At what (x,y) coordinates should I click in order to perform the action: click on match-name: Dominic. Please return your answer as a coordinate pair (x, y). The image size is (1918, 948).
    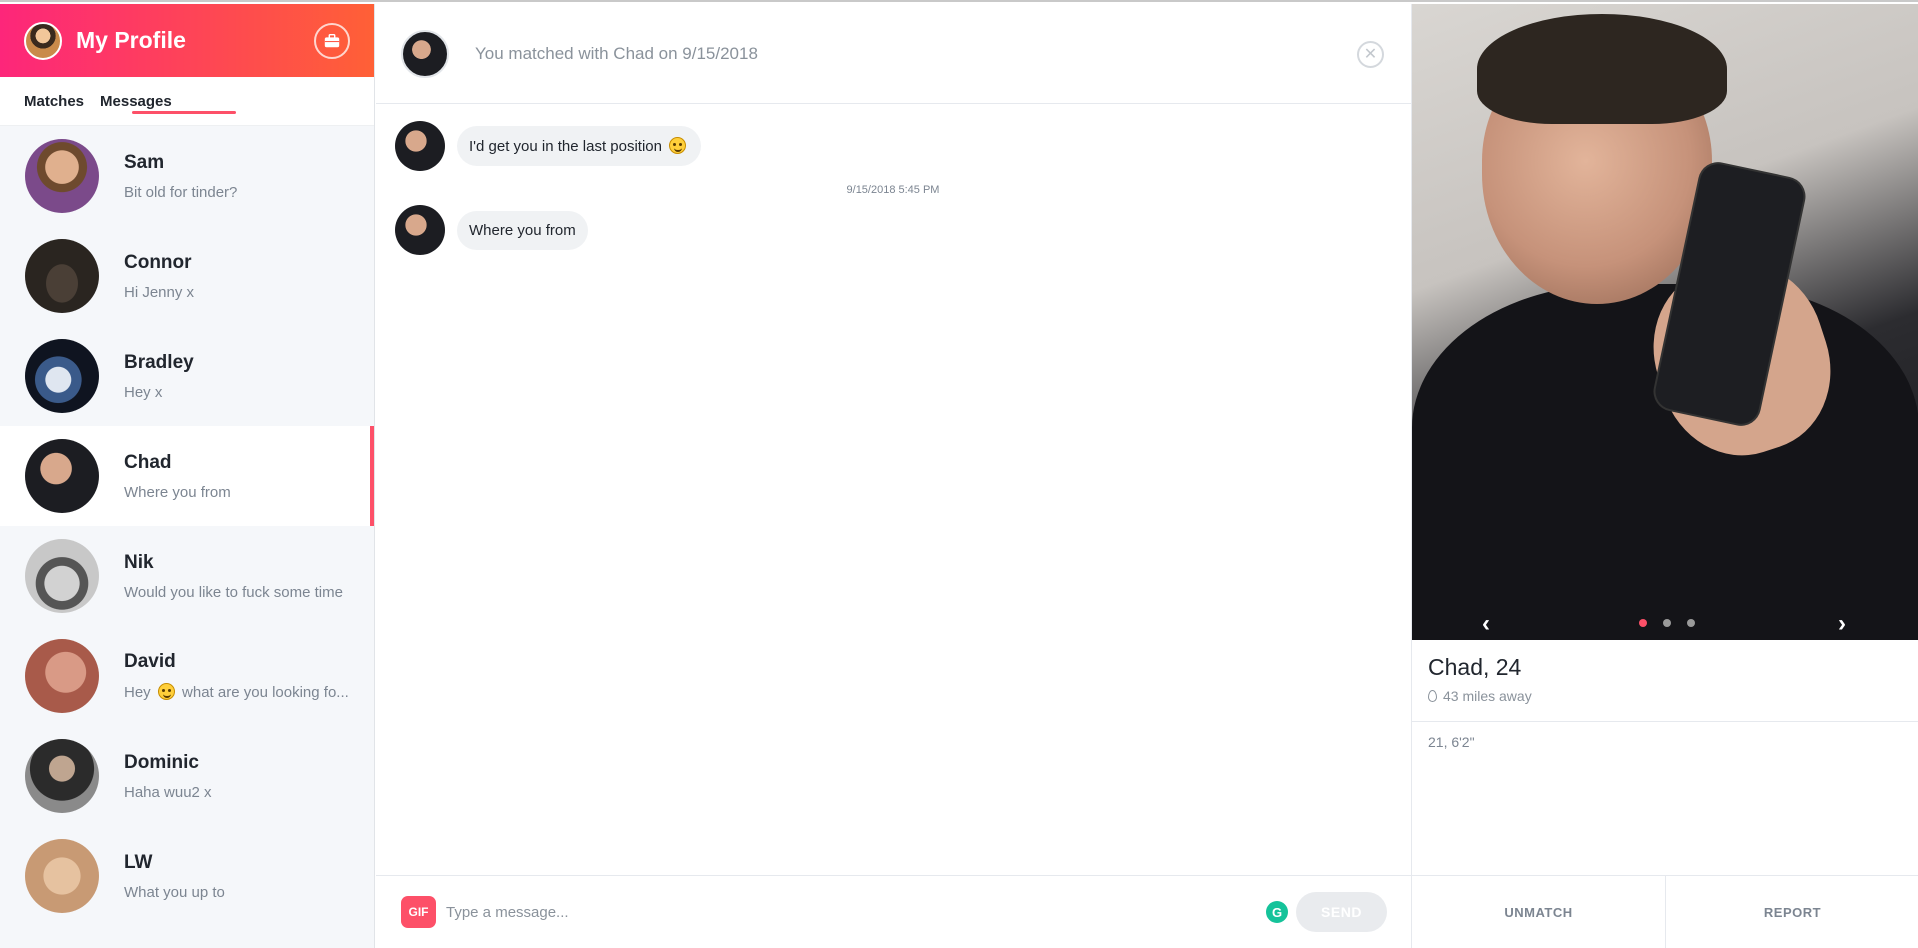
    Looking at the image, I should click on (161, 762).